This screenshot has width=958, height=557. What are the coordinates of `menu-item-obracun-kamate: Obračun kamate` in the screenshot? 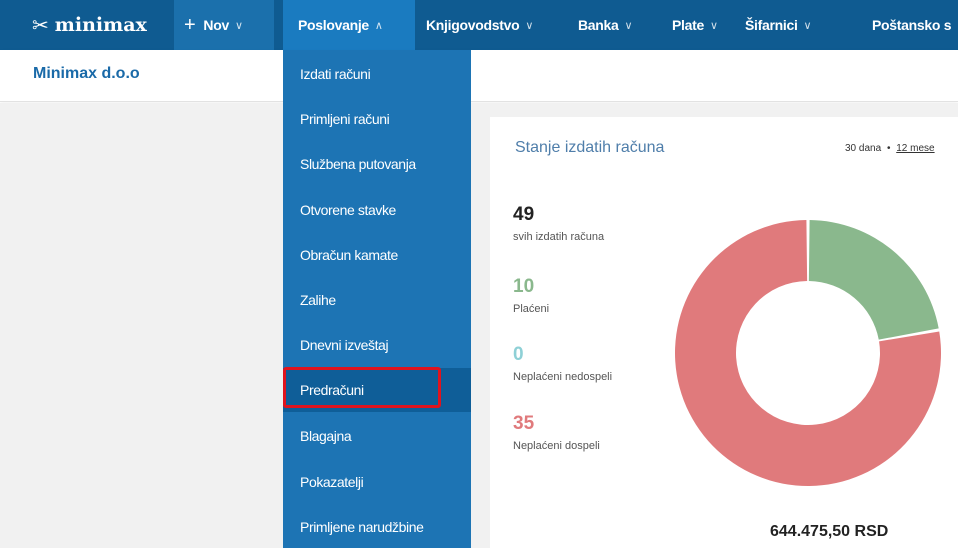 It's located at (377, 255).